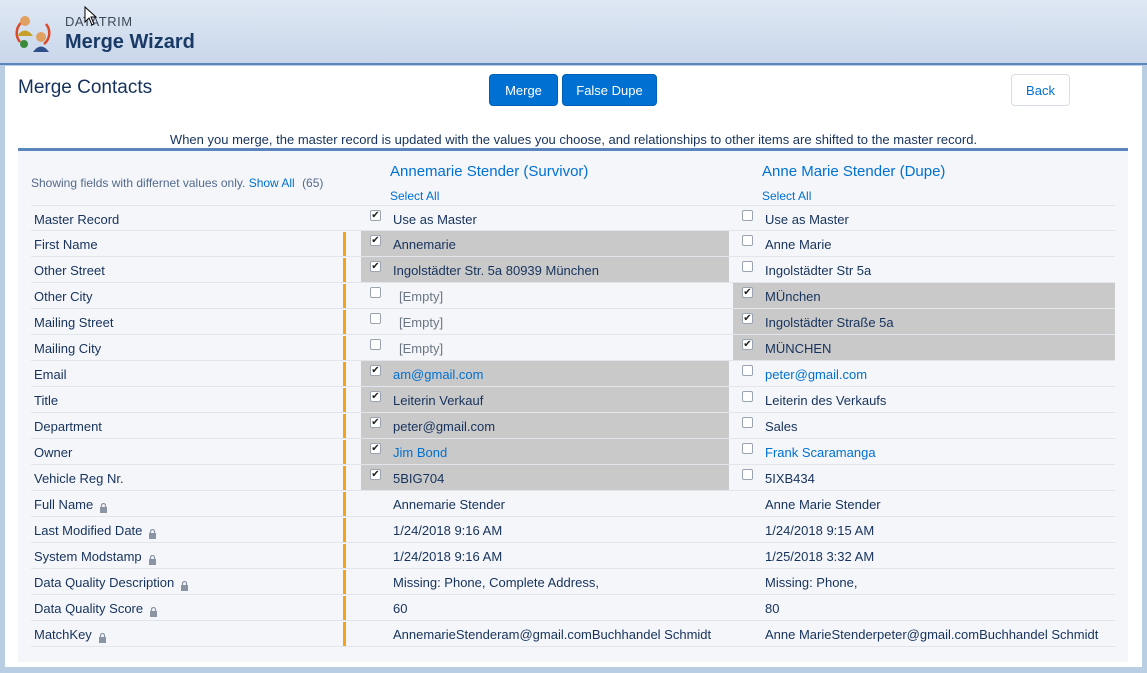 Image resolution: width=1147 pixels, height=673 pixels. Describe the element at coordinates (46, 400) in the screenshot. I see `field-label-text: Title` at that location.